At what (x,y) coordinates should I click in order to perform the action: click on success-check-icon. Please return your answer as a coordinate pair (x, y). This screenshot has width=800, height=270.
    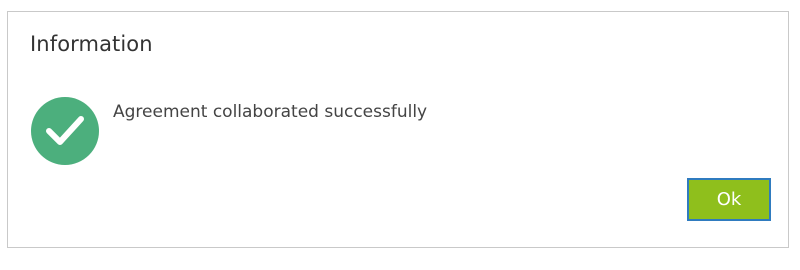
    Looking at the image, I should click on (65, 131).